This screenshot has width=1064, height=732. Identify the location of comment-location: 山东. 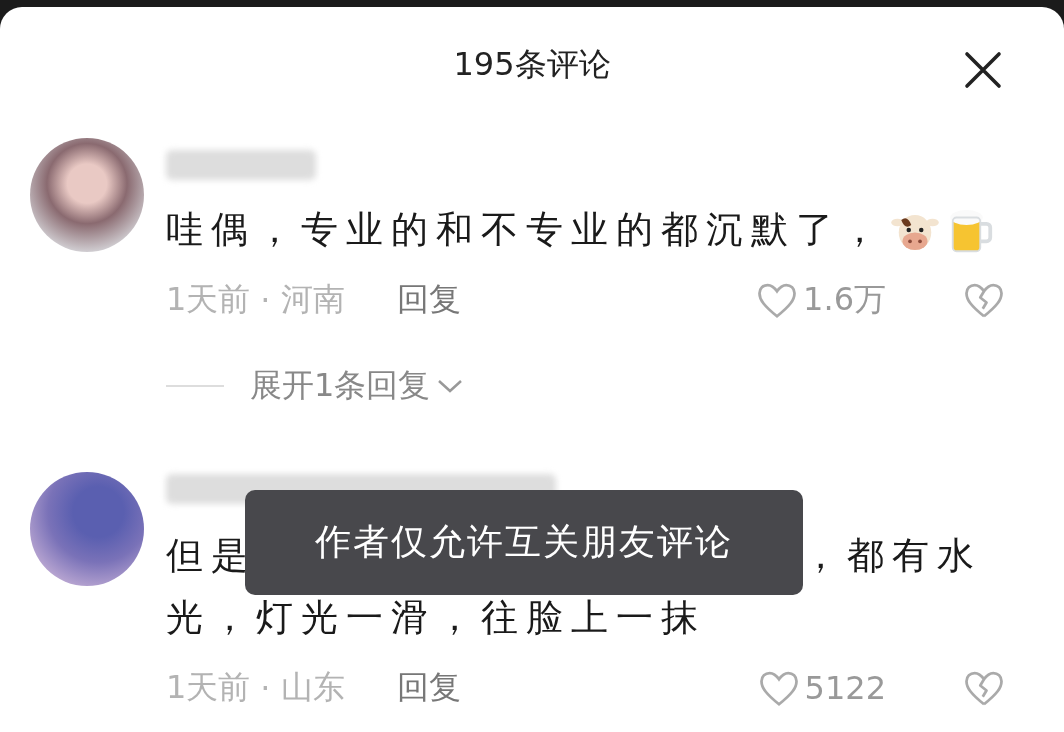
(312, 687).